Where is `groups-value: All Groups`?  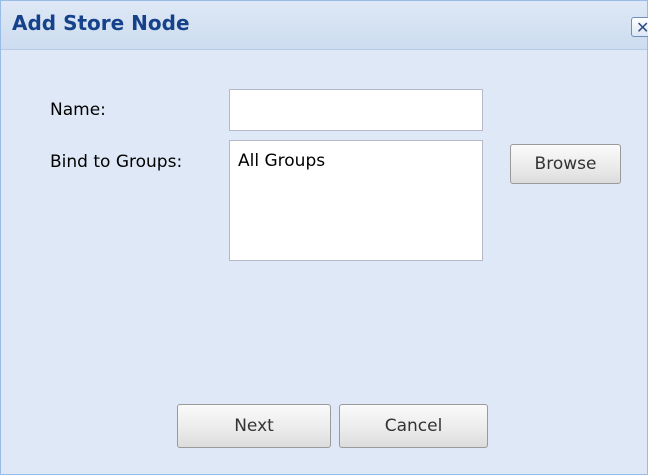 groups-value: All Groups is located at coordinates (282, 161).